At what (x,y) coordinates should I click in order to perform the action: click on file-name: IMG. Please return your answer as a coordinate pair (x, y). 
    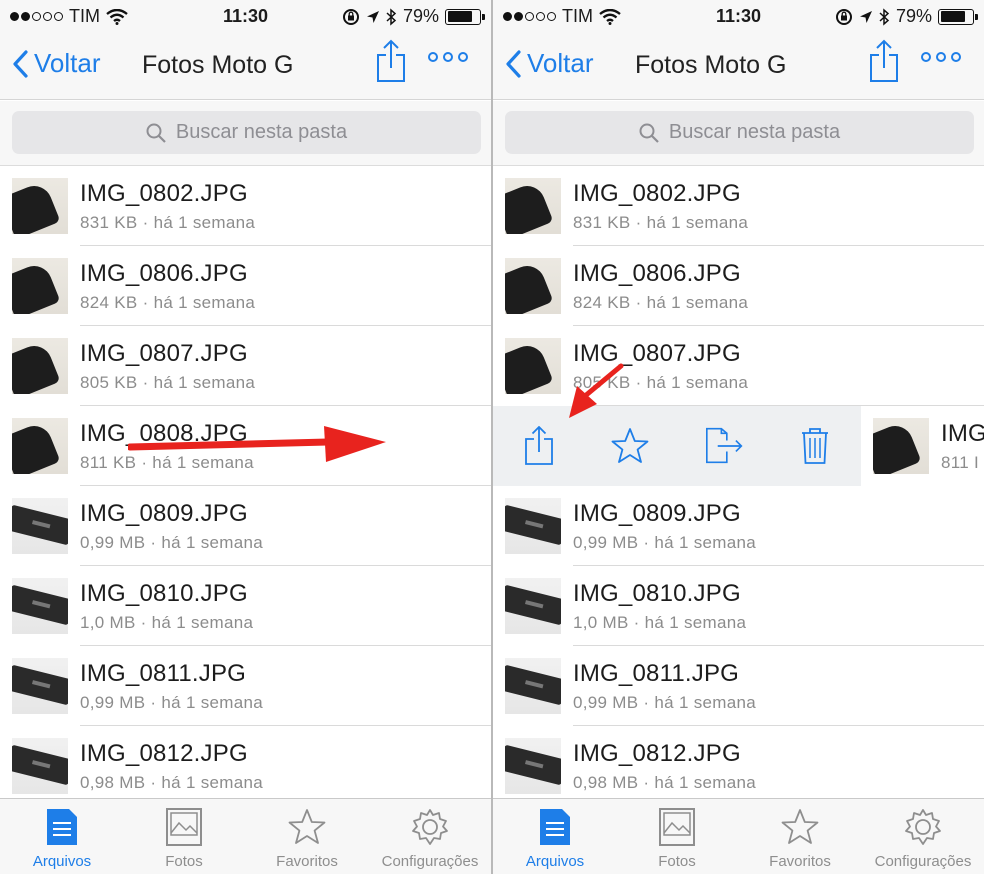
    Looking at the image, I should click on (962, 433).